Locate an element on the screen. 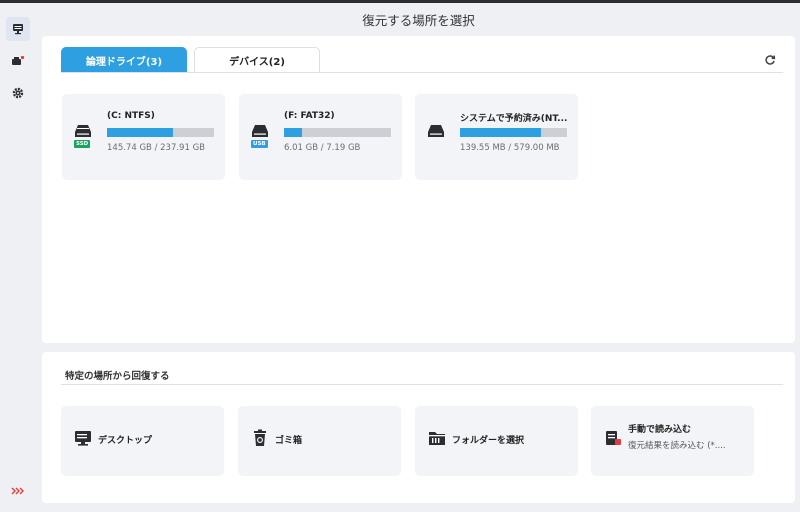 Image resolution: width=800 pixels, height=512 pixels. expand-sidebar-button is located at coordinates (18, 488).